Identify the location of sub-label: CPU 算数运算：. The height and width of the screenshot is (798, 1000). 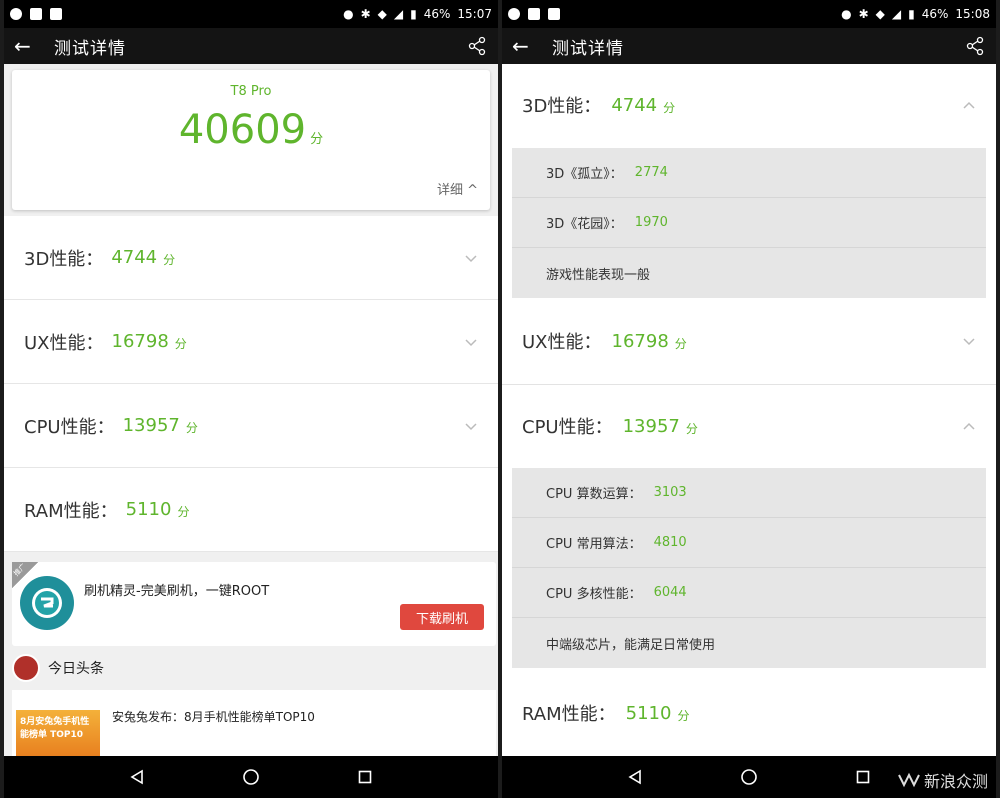
(594, 494).